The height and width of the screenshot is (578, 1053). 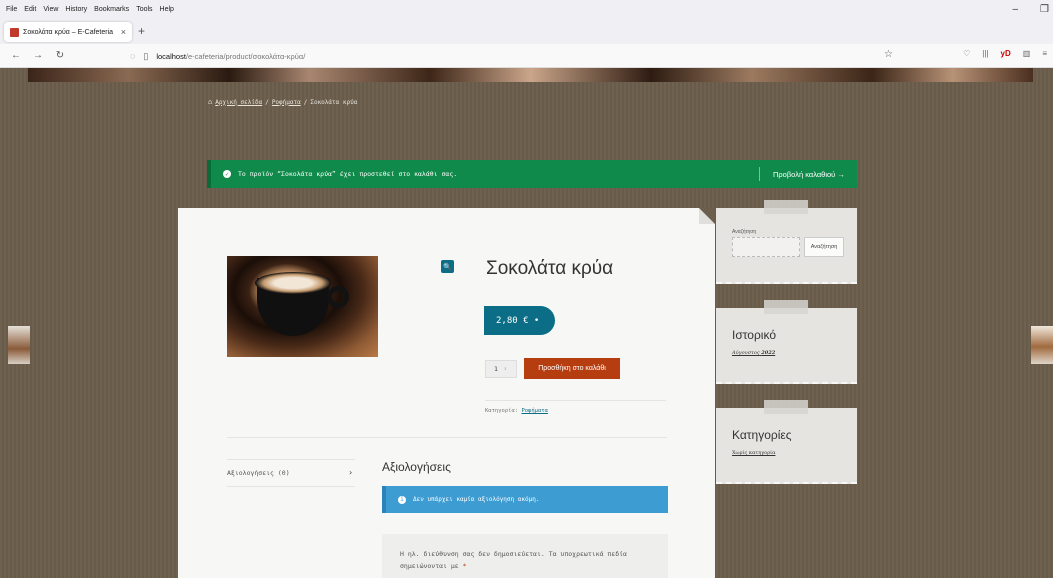 What do you see at coordinates (145, 56) in the screenshot?
I see `page-info-icon: ▯` at bounding box center [145, 56].